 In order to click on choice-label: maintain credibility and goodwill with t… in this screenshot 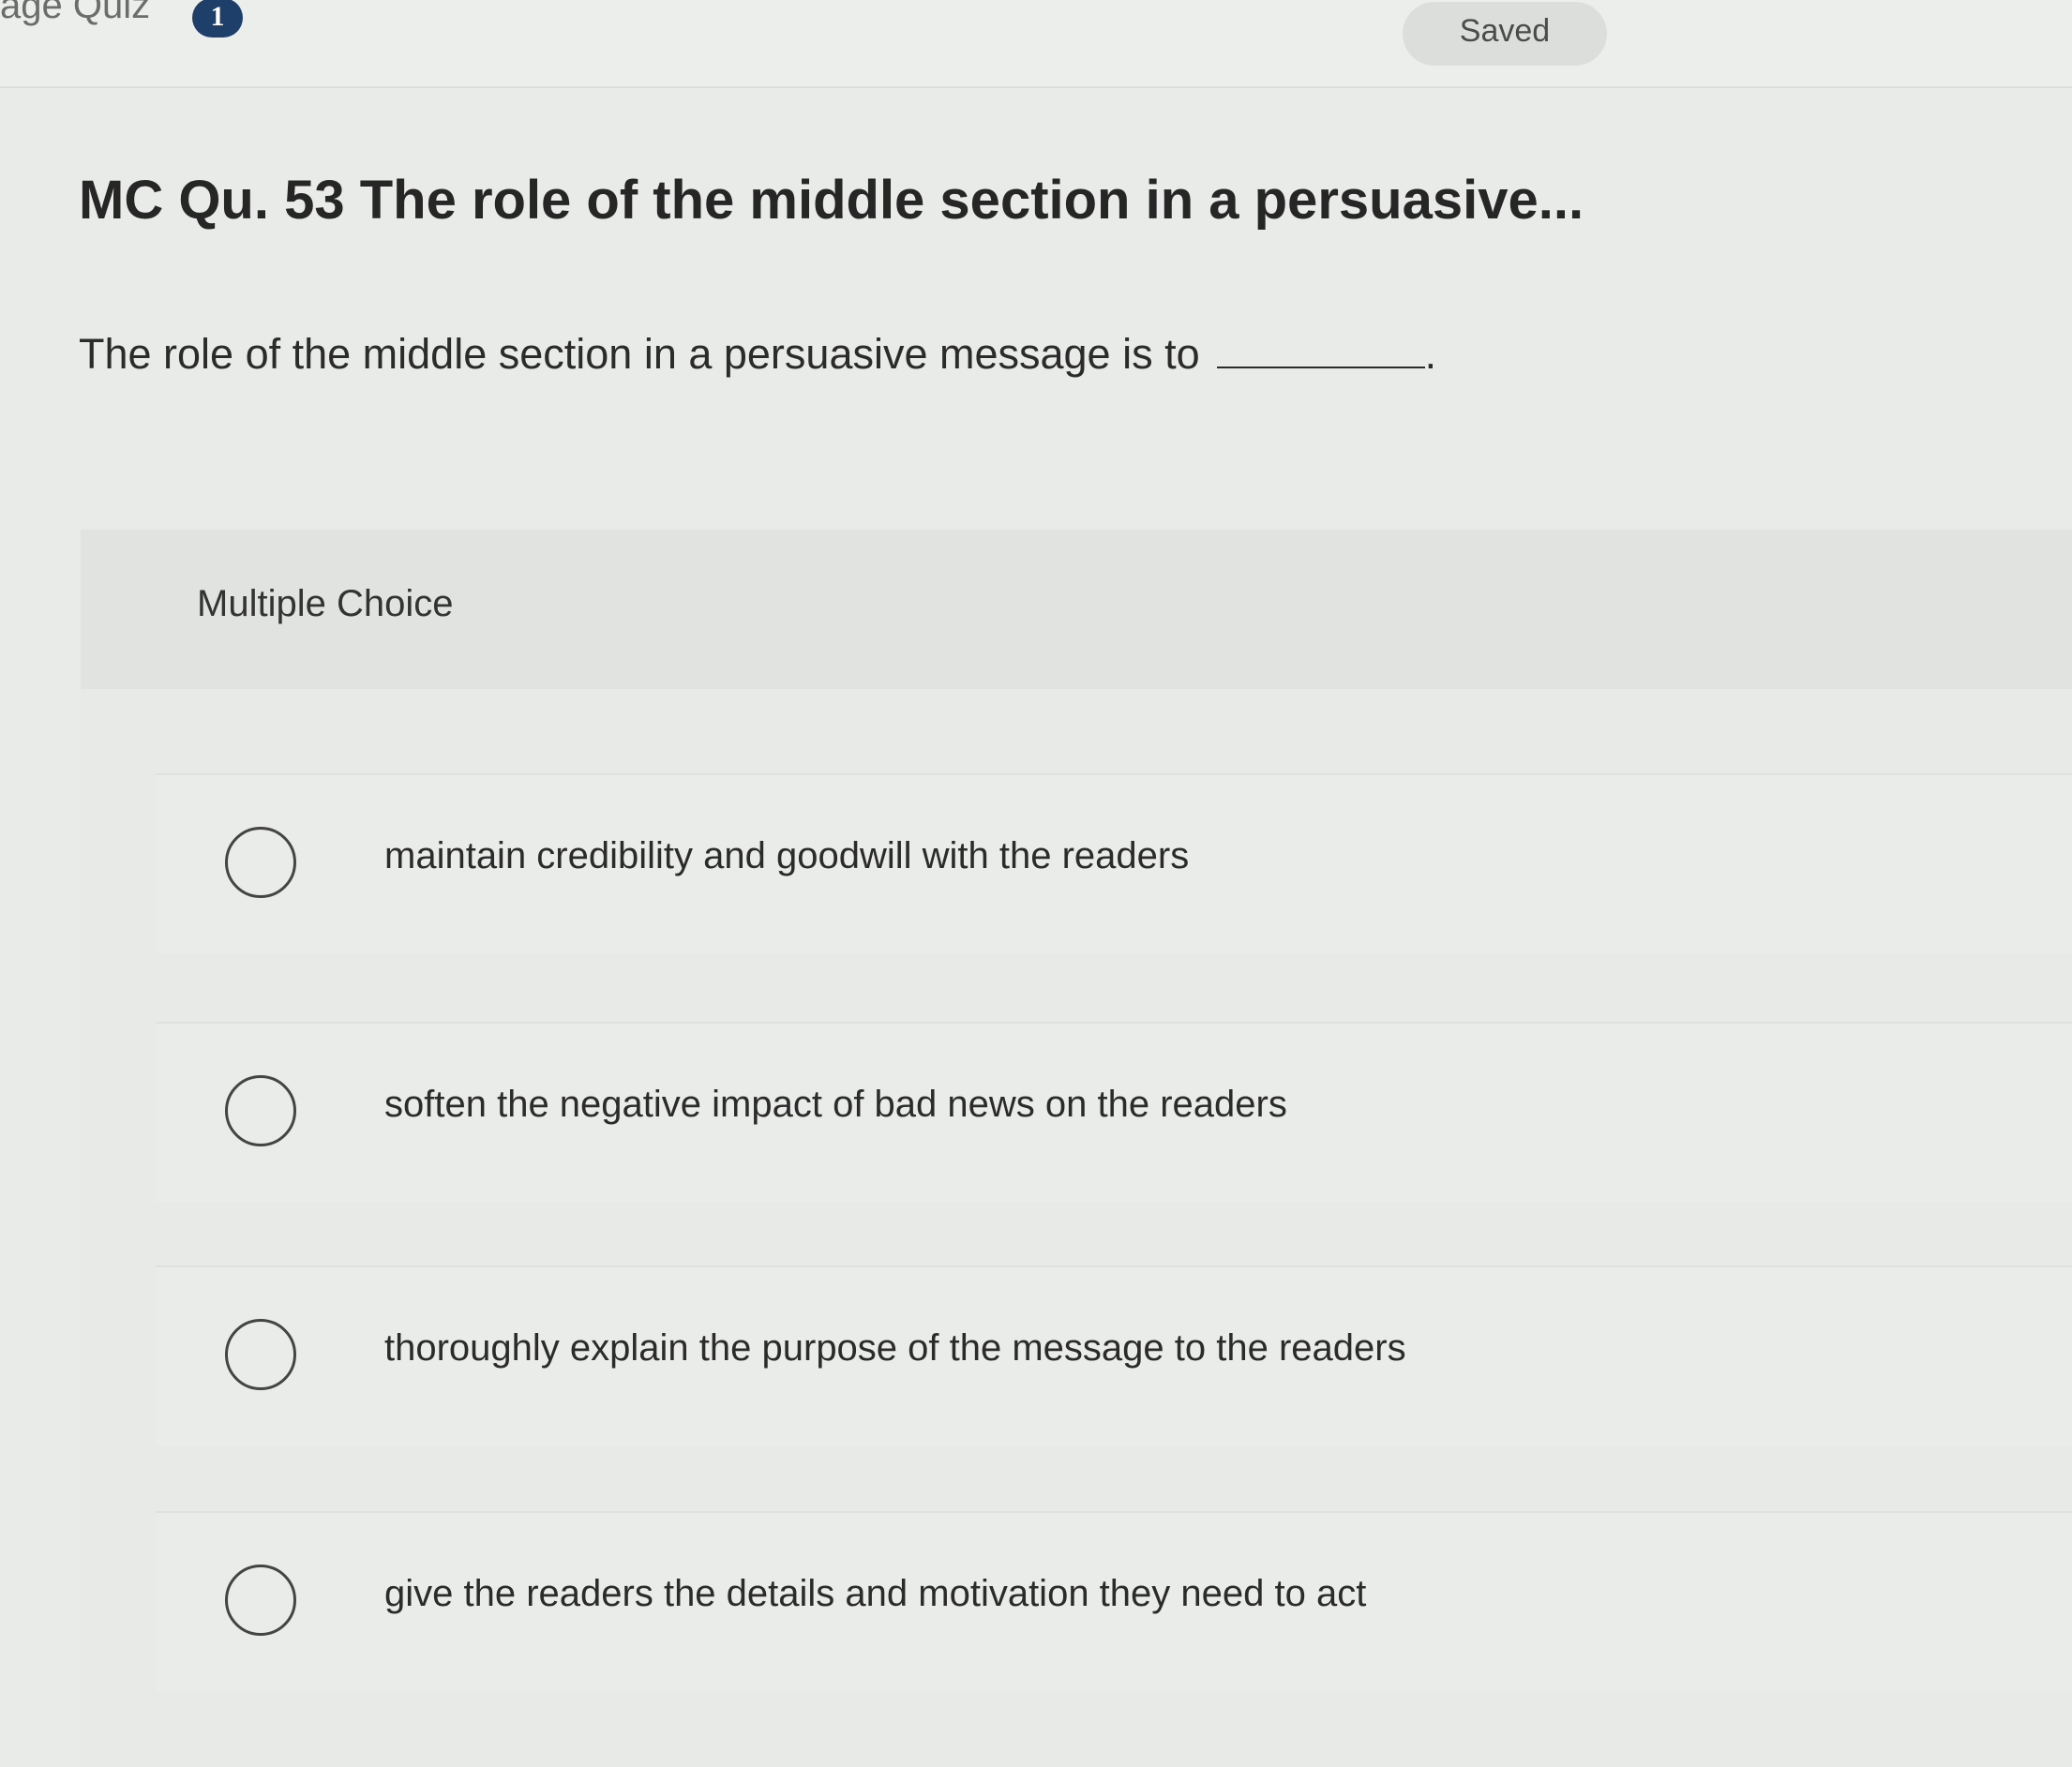, I will do `click(787, 855)`.